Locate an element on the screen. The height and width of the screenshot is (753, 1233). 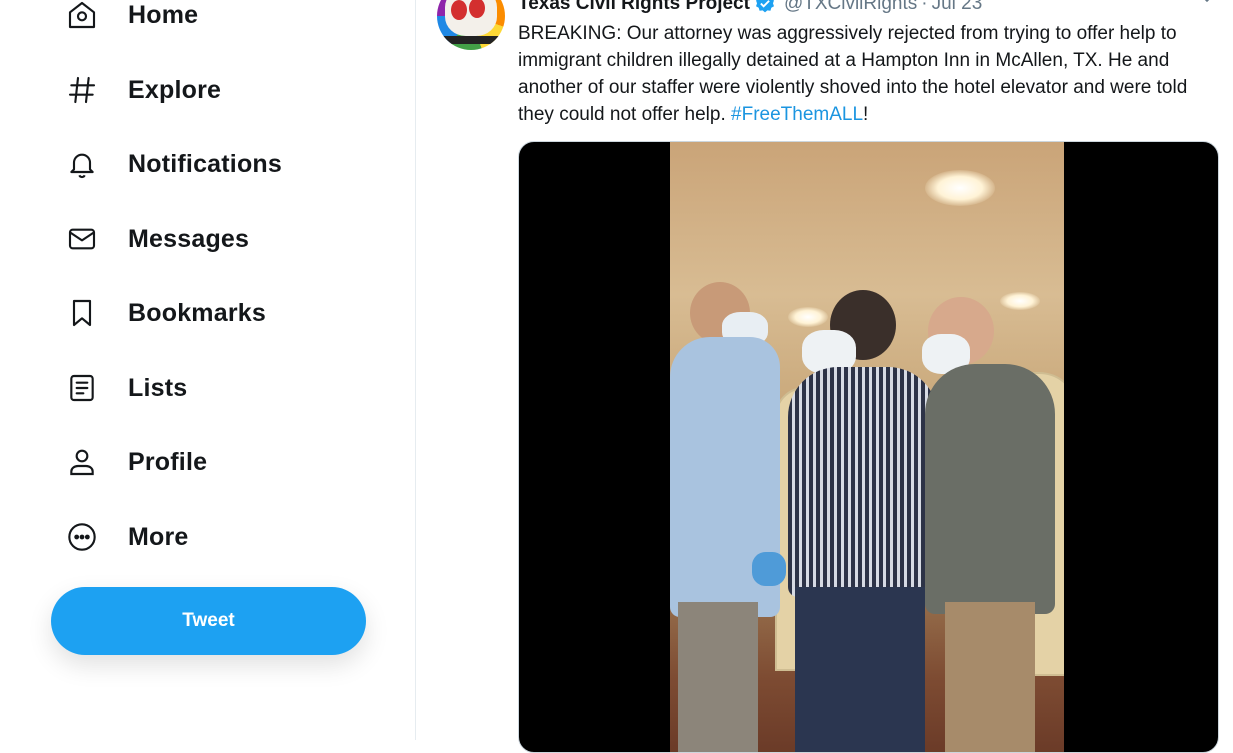
chevron-down-icon is located at coordinates (1207, 3).